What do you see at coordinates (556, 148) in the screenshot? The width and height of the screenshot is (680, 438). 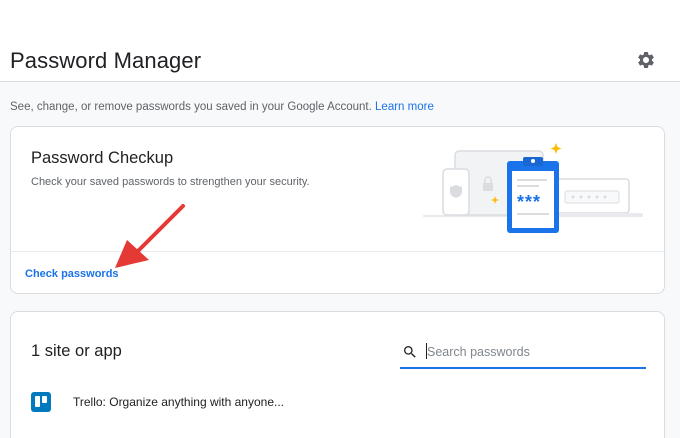 I see `sparkle-icon` at bounding box center [556, 148].